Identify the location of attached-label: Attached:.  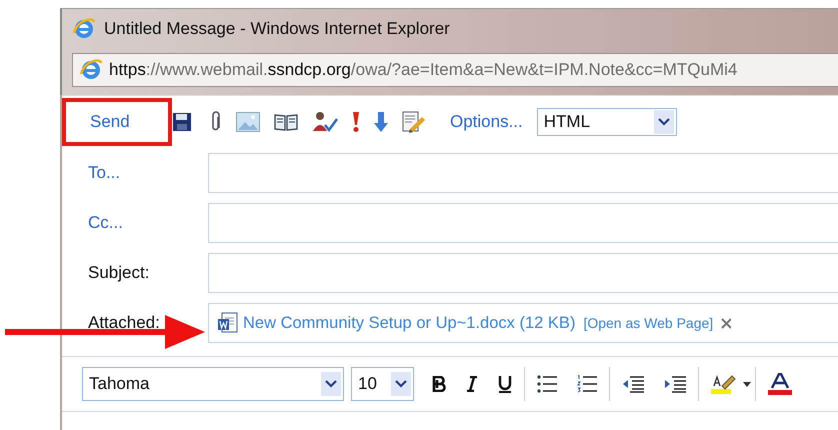
(124, 322).